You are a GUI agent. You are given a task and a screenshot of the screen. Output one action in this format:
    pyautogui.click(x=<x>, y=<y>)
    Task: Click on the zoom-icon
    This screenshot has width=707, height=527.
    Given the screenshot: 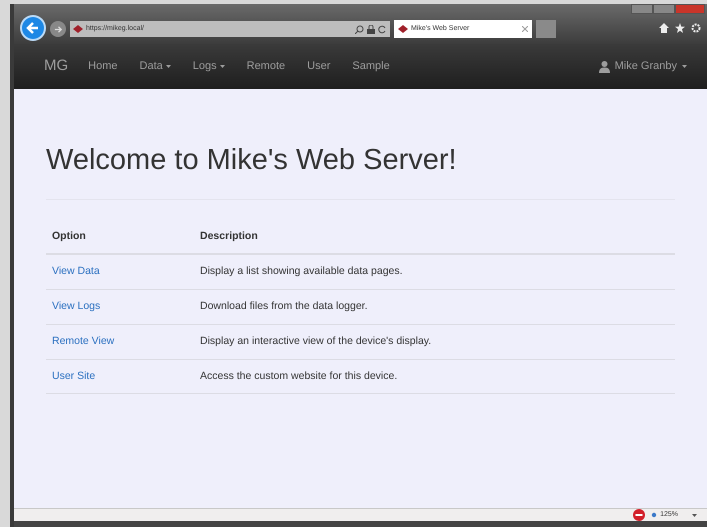 What is the action you would take?
    pyautogui.click(x=654, y=515)
    